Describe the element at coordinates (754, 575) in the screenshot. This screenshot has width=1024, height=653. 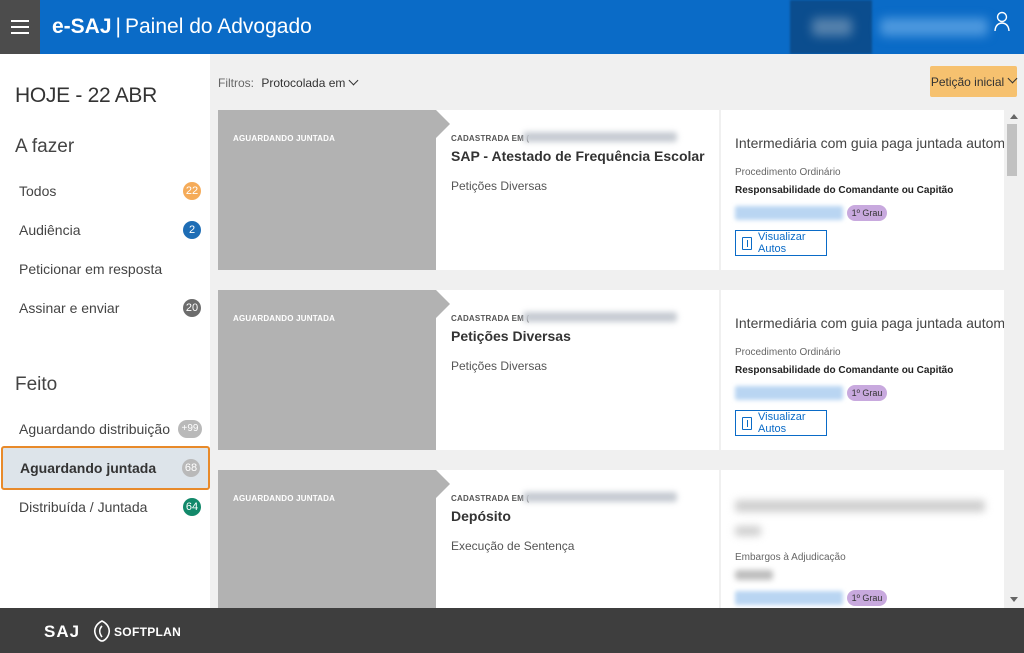
I see `redacted-subject` at that location.